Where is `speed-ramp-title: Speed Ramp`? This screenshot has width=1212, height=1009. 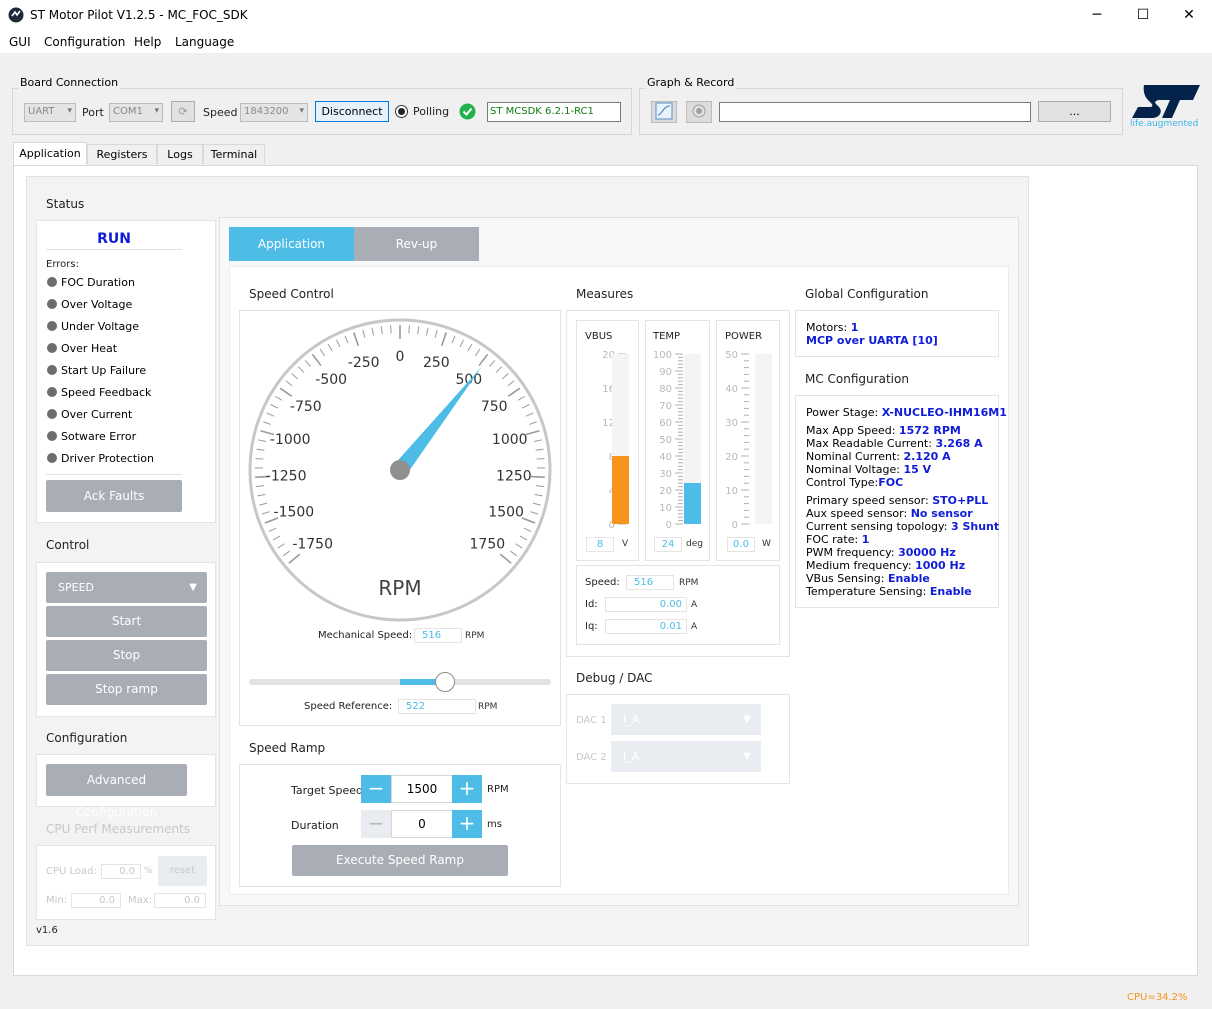
speed-ramp-title: Speed Ramp is located at coordinates (287, 748).